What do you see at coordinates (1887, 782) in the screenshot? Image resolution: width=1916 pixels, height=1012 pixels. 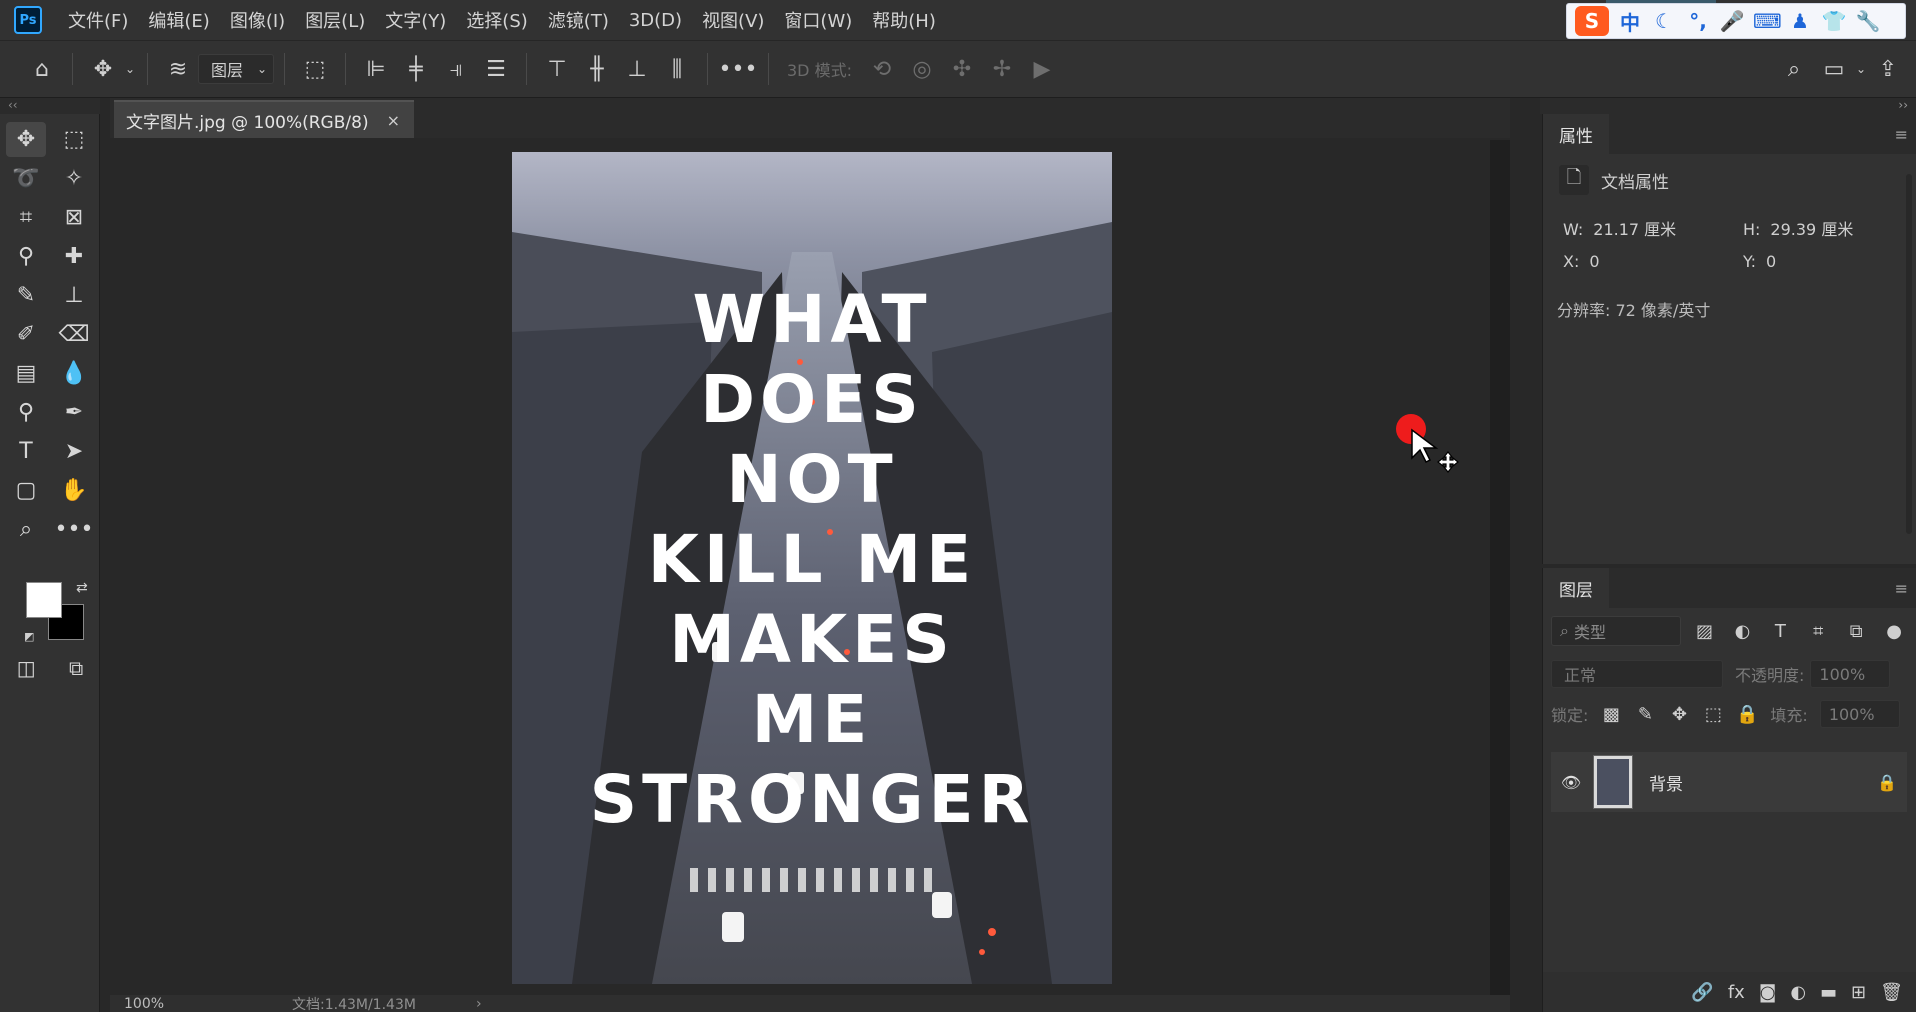 I see `layer-lock-icon: 🔒` at bounding box center [1887, 782].